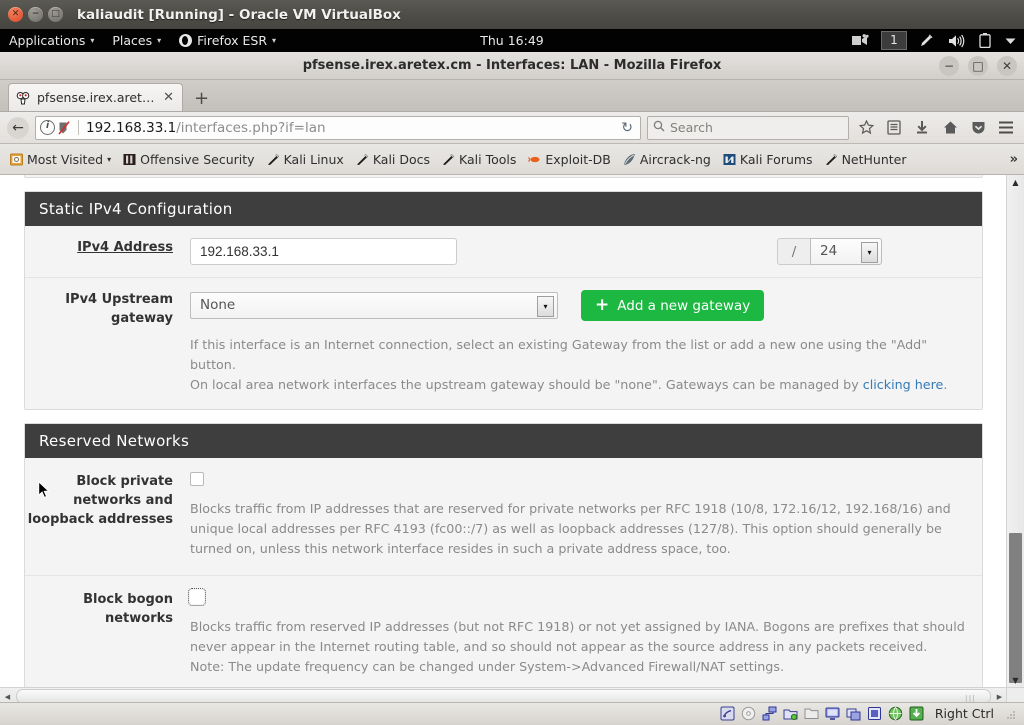  Describe the element at coordinates (47, 127) in the screenshot. I see `info-icon: i` at that location.